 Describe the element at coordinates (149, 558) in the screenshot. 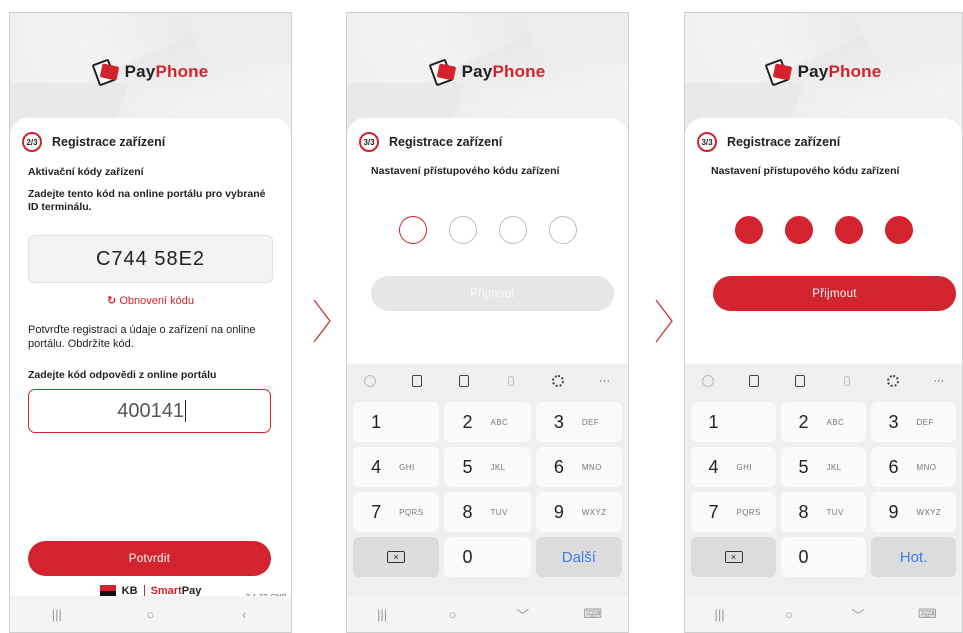

I see `confirm-button: Potvrdit` at that location.